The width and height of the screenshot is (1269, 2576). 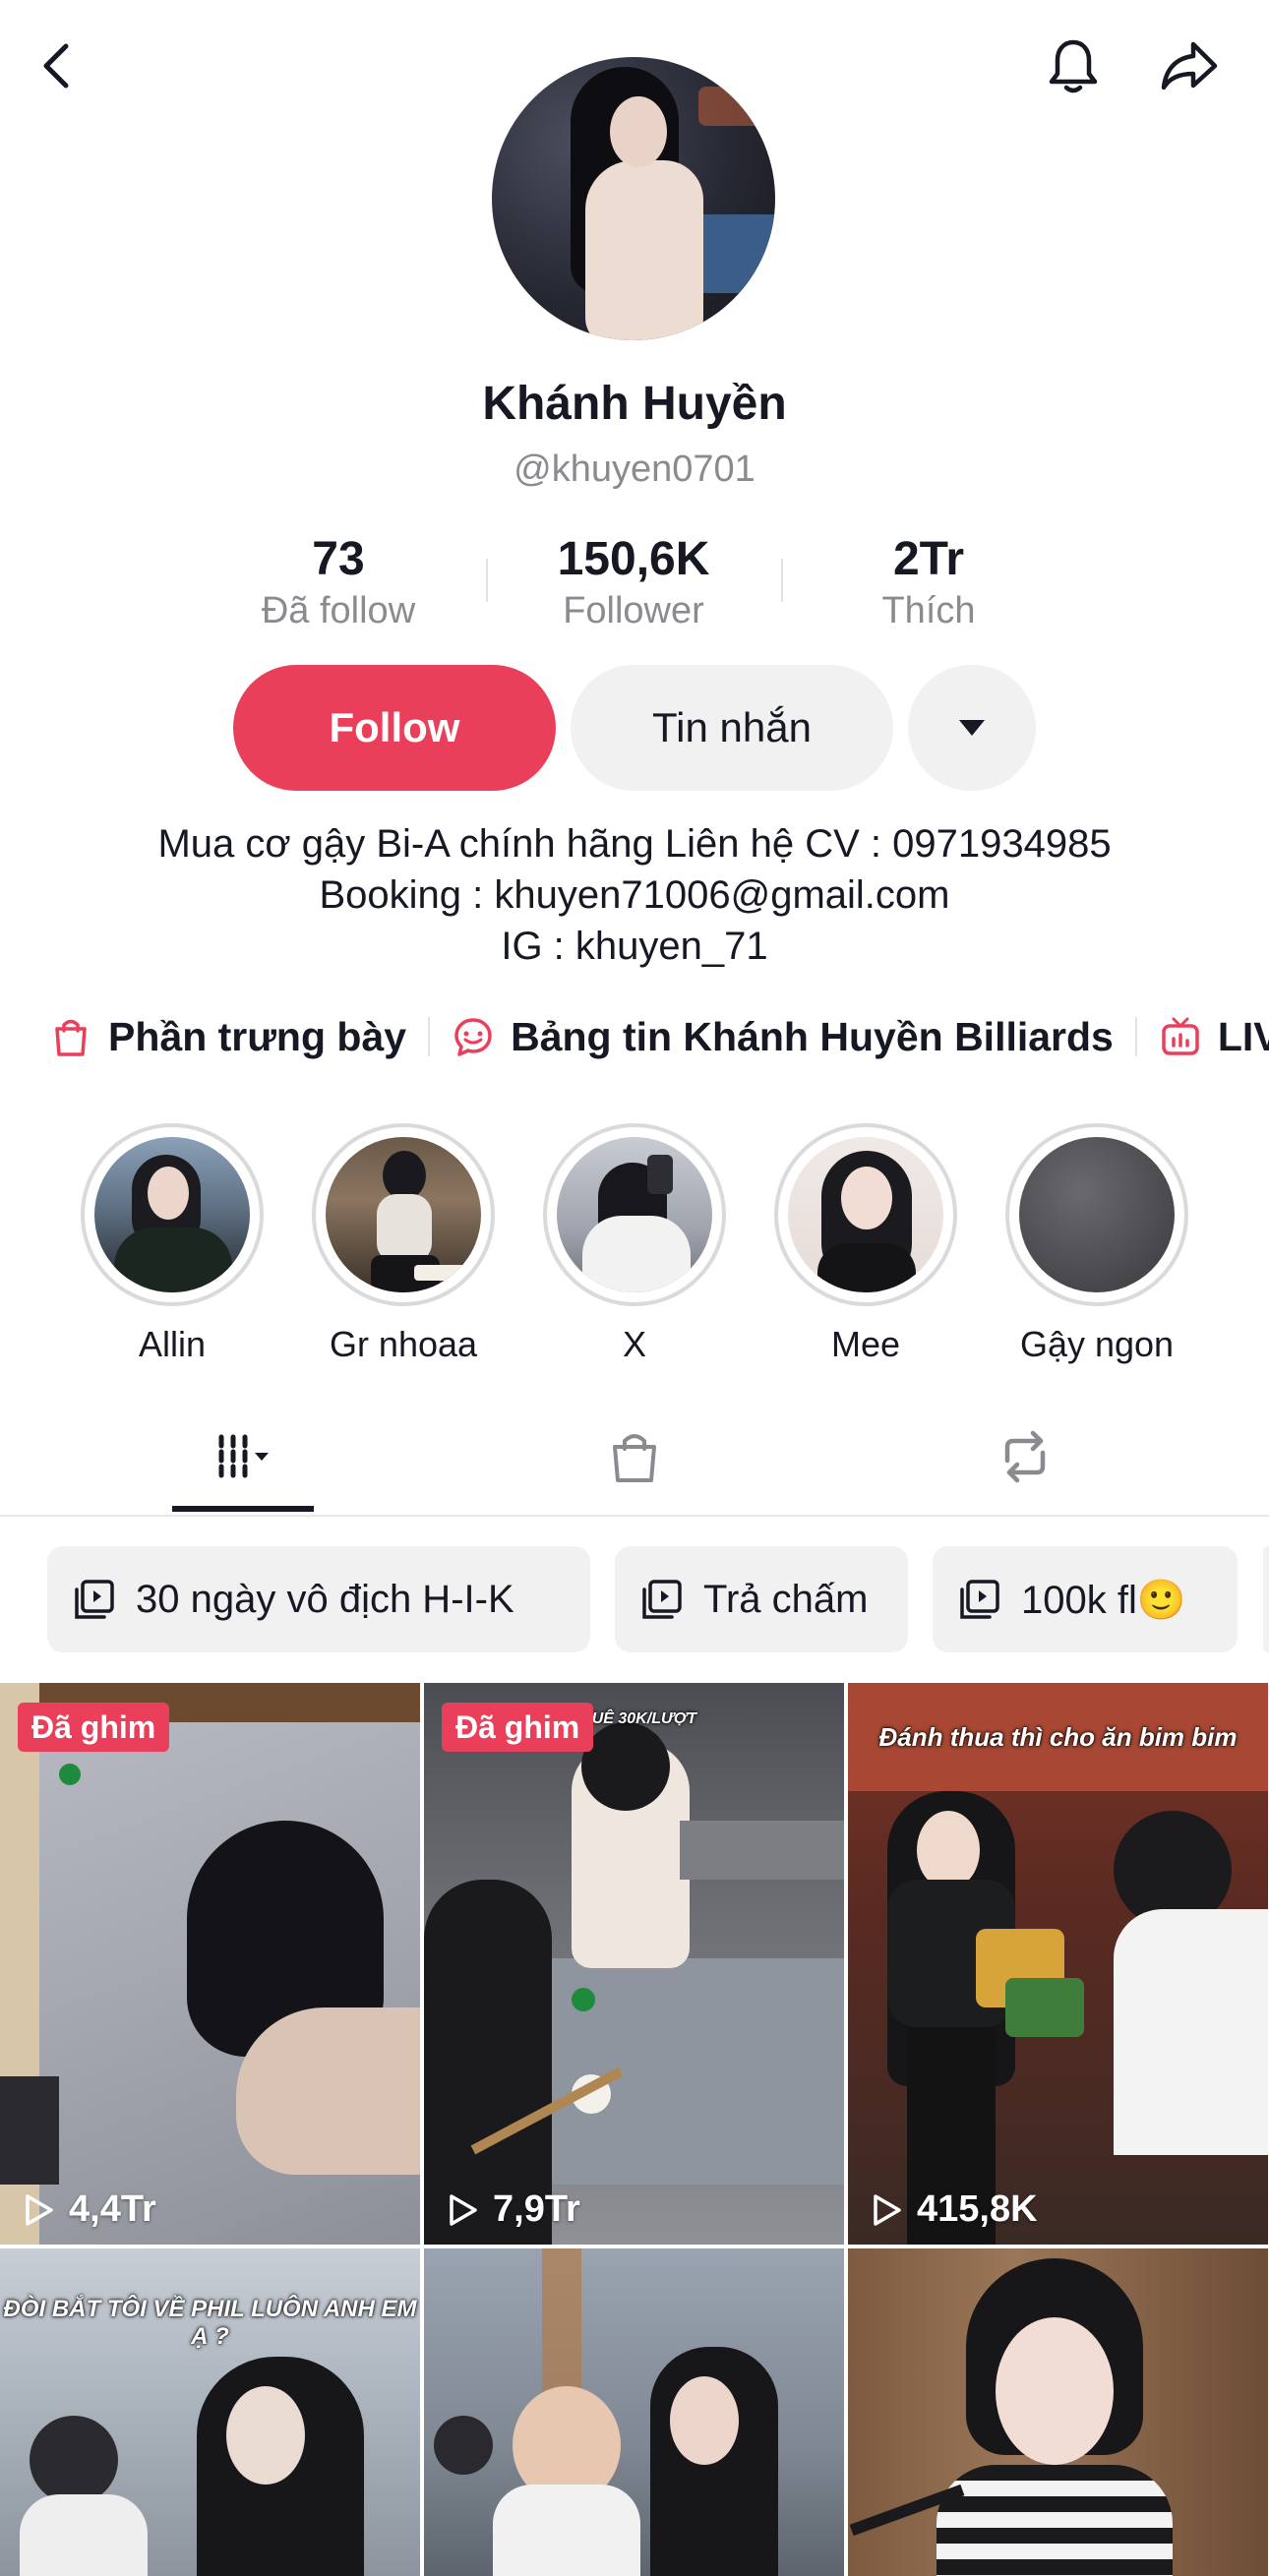 What do you see at coordinates (257, 1036) in the screenshot?
I see `showcase-link-label: Phần trưng bày` at bounding box center [257, 1036].